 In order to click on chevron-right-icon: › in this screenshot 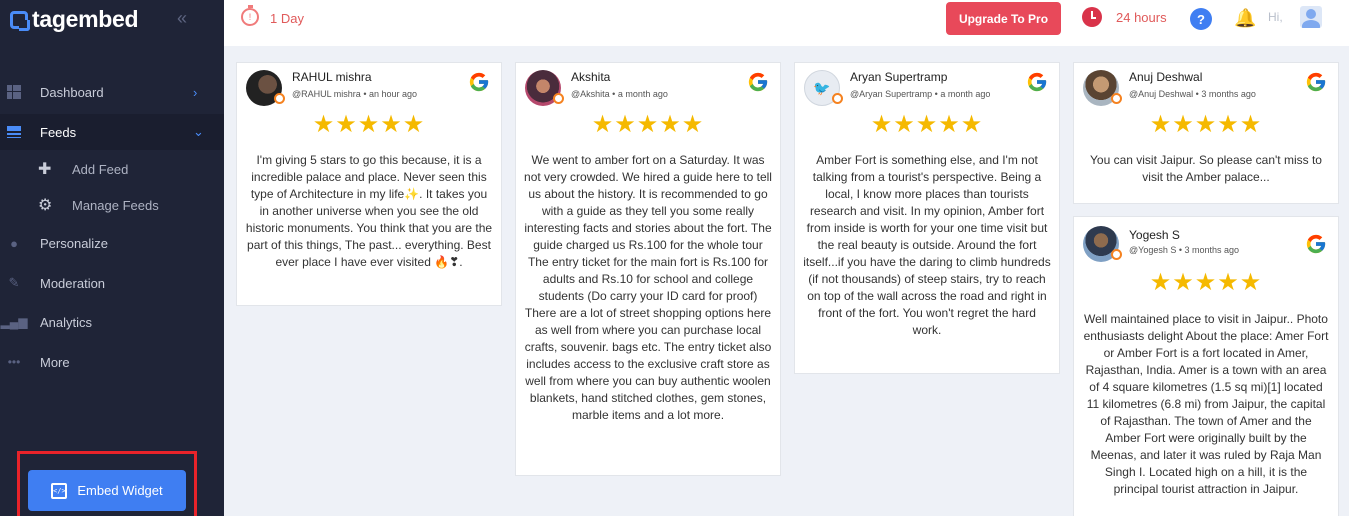, I will do `click(195, 92)`.